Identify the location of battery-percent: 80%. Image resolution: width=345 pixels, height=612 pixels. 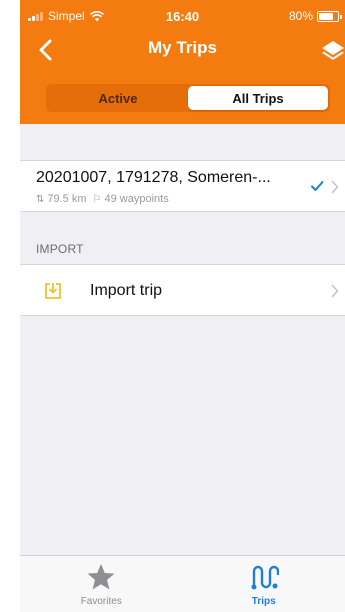
(300, 16).